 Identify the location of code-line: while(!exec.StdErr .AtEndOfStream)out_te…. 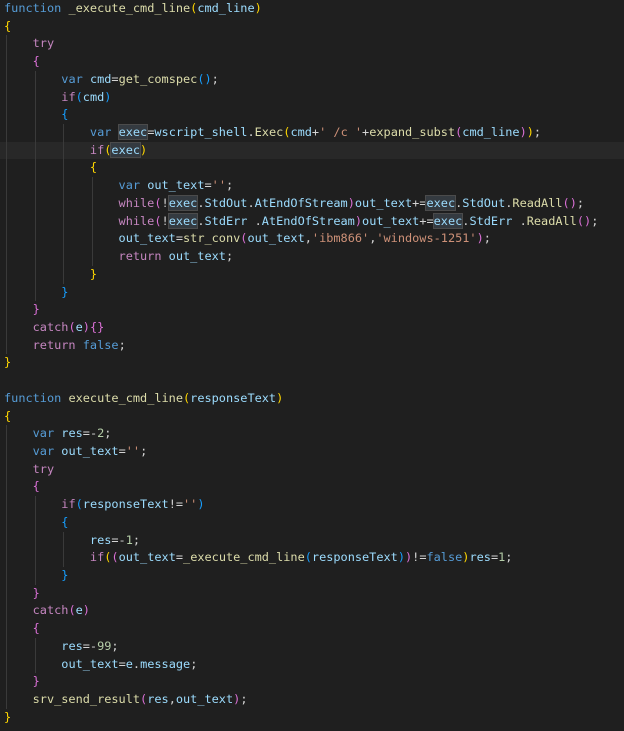
(312, 221).